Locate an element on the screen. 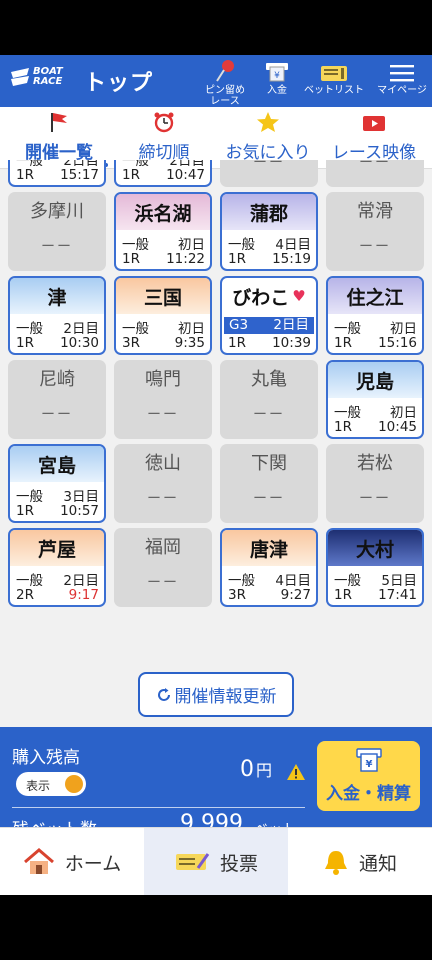 This screenshot has height=960, width=432. venue-card: 多摩川 ーー is located at coordinates (57, 231).